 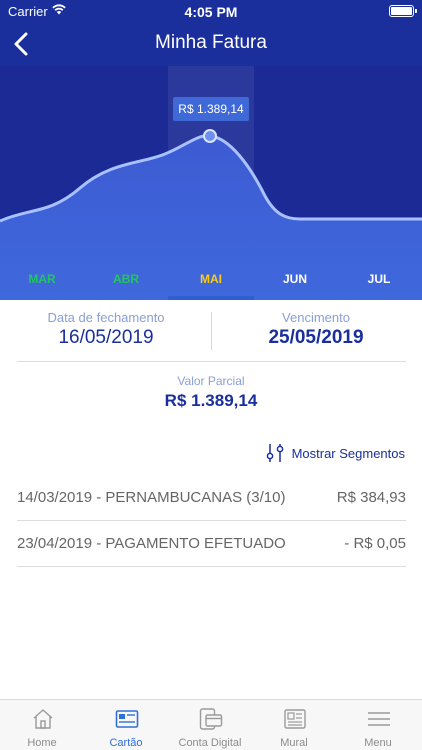 I want to click on transaction-description: 23/04/2019 - PAGAMENTO EFETUADO, so click(x=151, y=543).